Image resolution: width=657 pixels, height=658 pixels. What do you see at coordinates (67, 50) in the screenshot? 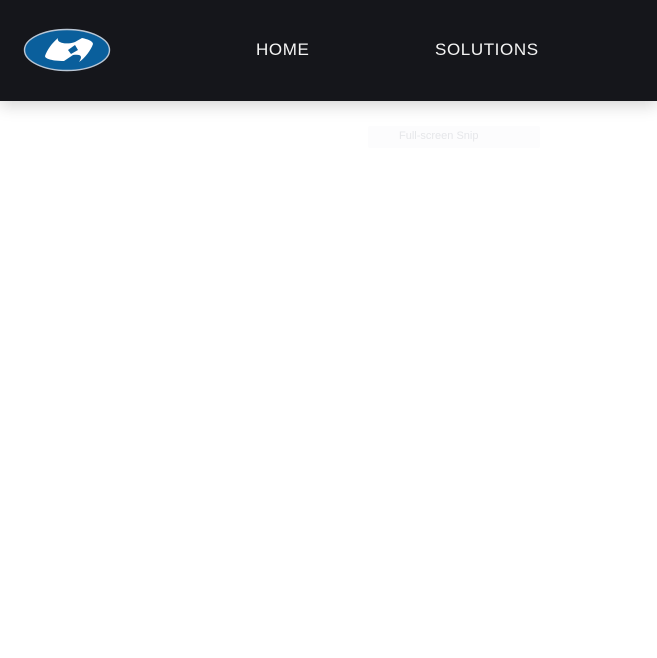
I see `brand-logo-icon` at bounding box center [67, 50].